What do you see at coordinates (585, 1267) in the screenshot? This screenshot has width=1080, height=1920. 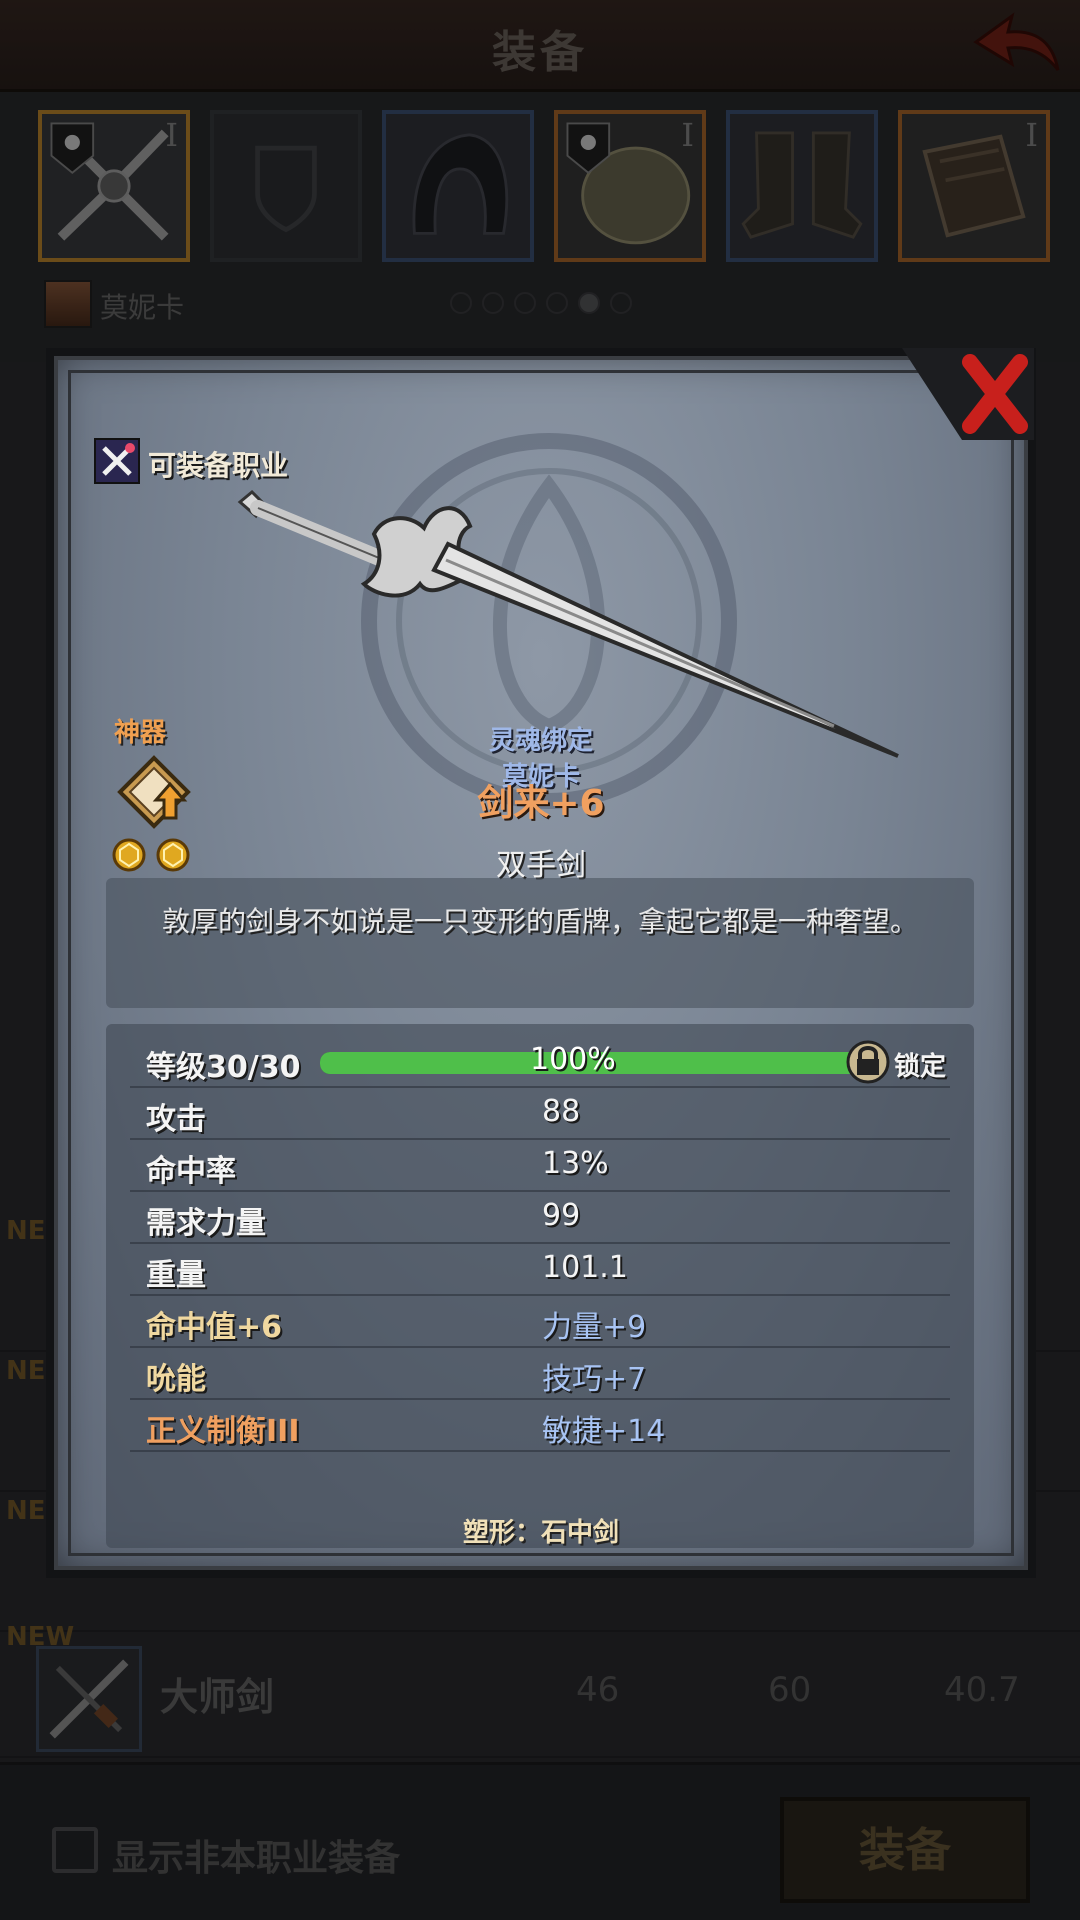 I see `stat-value: 101.1` at bounding box center [585, 1267].